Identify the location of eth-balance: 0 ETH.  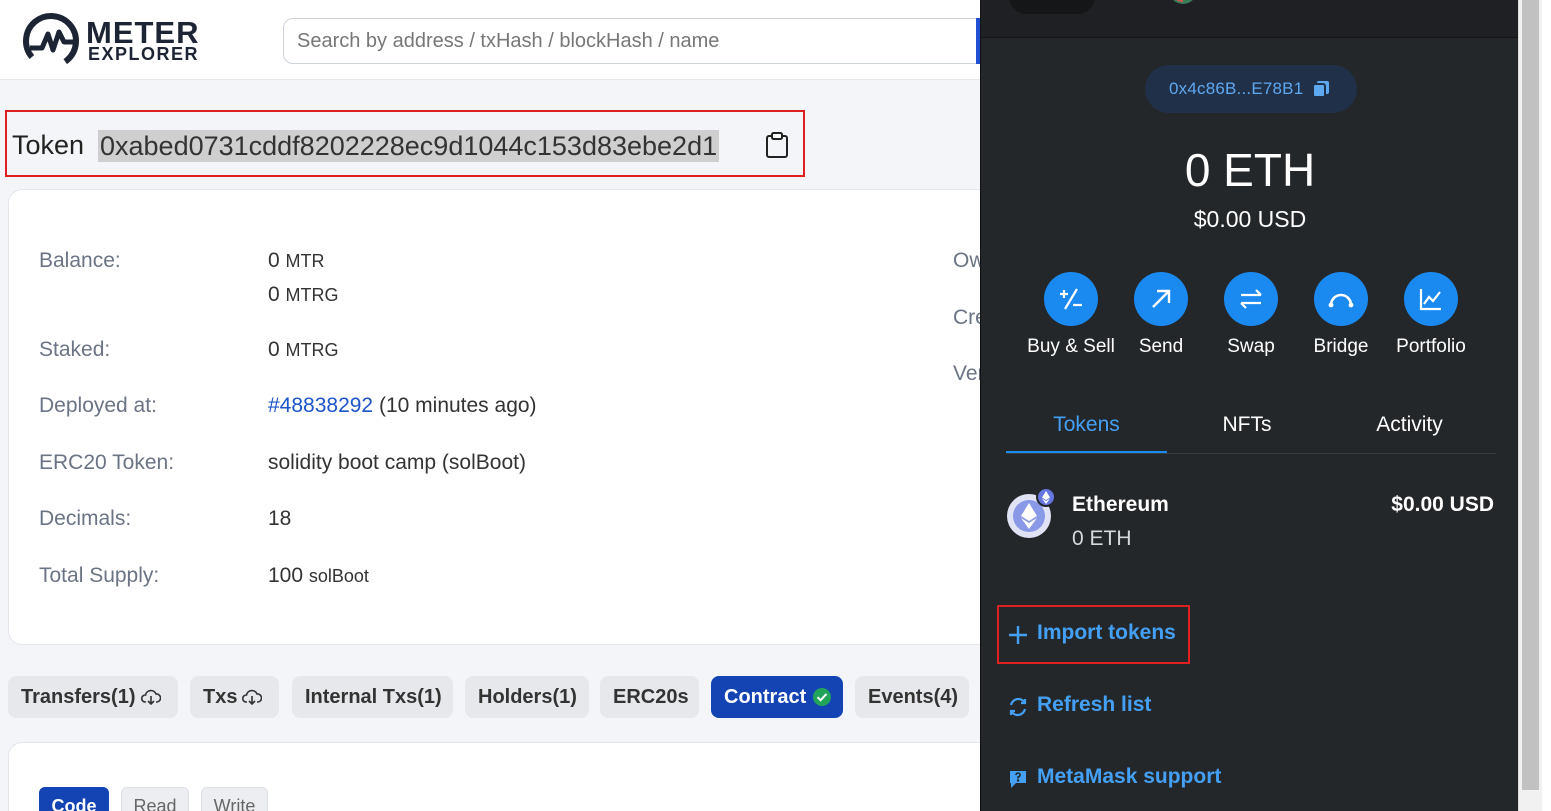
(1250, 170).